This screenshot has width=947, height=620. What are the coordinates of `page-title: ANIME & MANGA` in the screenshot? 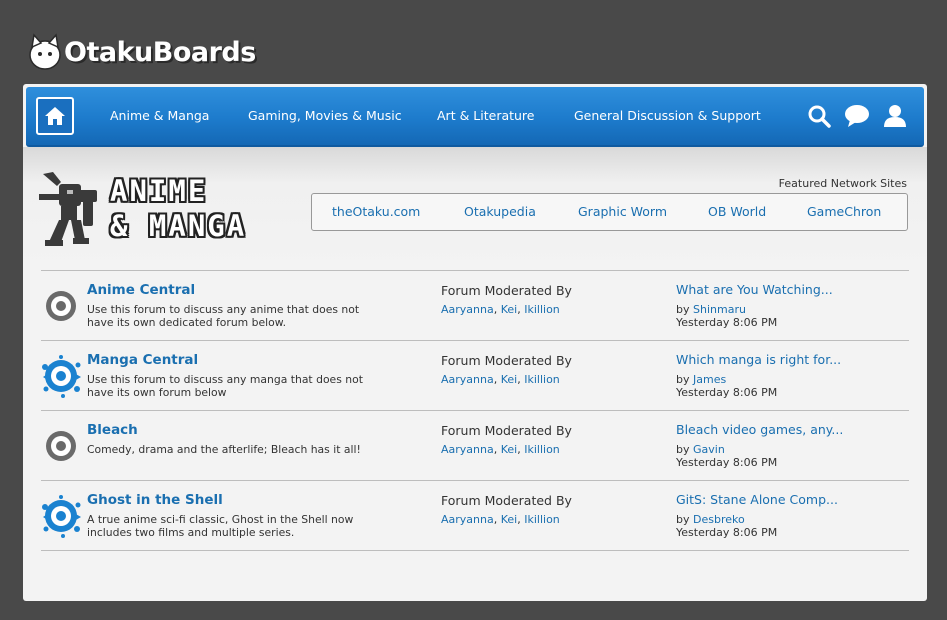 It's located at (200, 209).